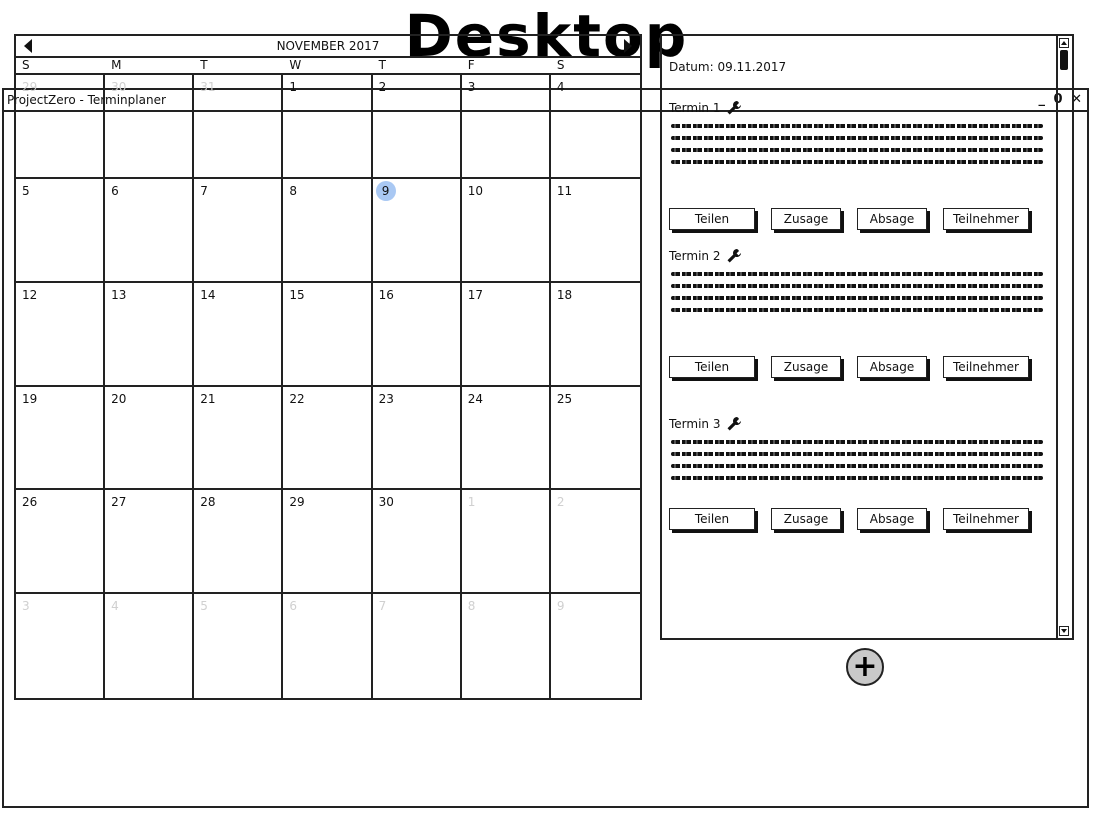  I want to click on weekday-label: T, so click(204, 65).